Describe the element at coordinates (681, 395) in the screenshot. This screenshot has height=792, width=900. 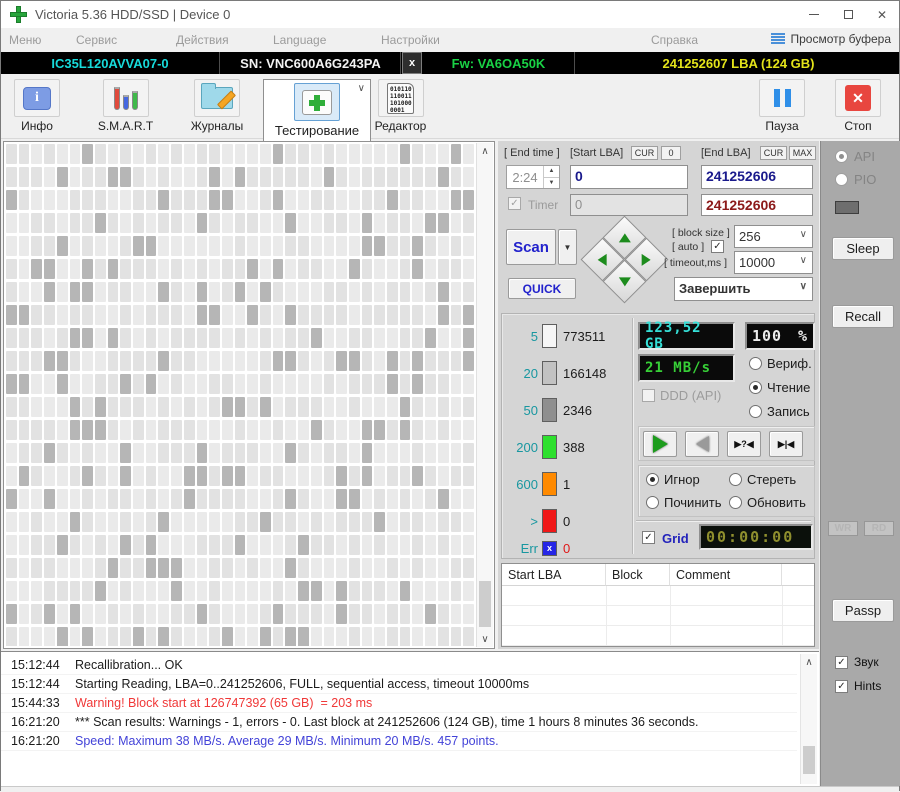
I see `ddd-api-option: DDD (API)` at that location.